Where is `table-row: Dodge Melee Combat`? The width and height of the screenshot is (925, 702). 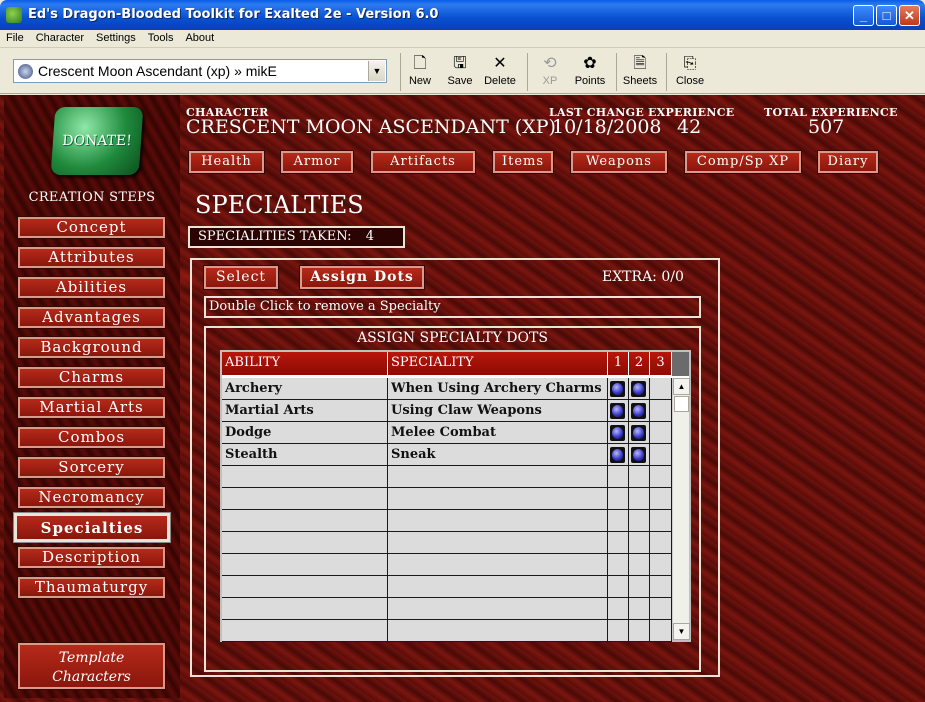
table-row: Dodge Melee Combat is located at coordinates (447, 433).